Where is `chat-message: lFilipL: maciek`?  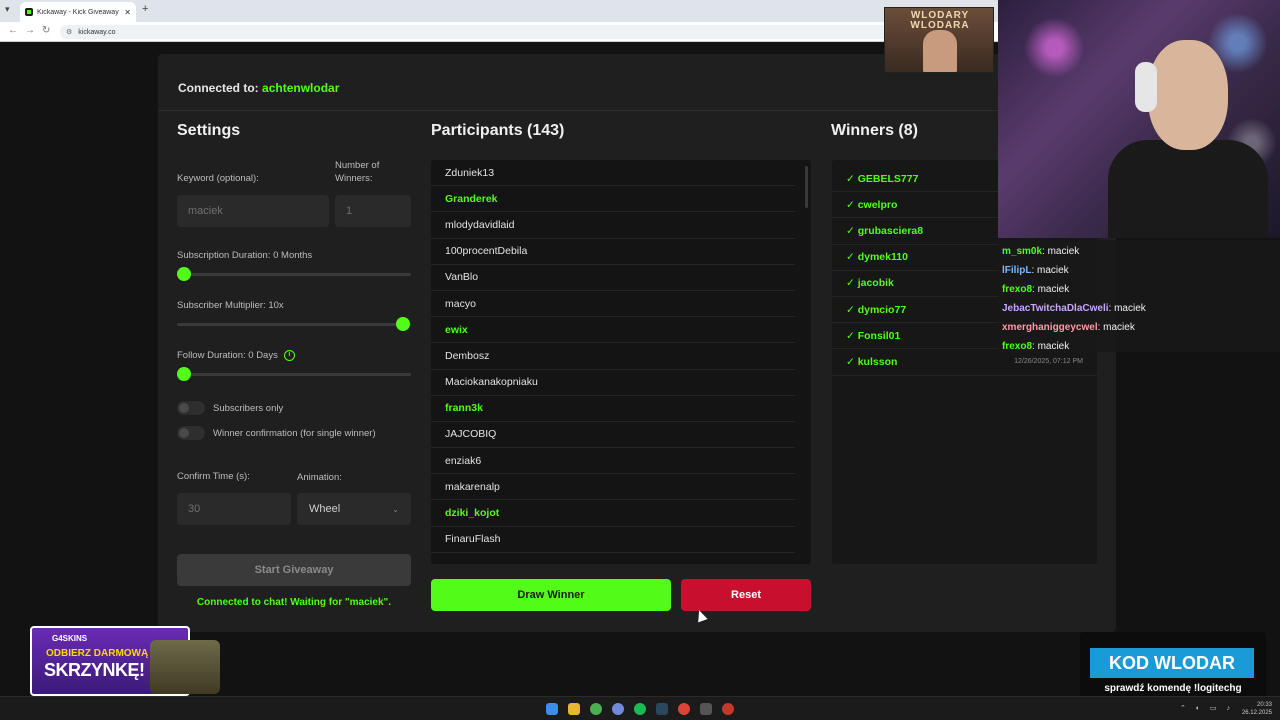
chat-message: lFilipL: maciek is located at coordinates (1139, 270).